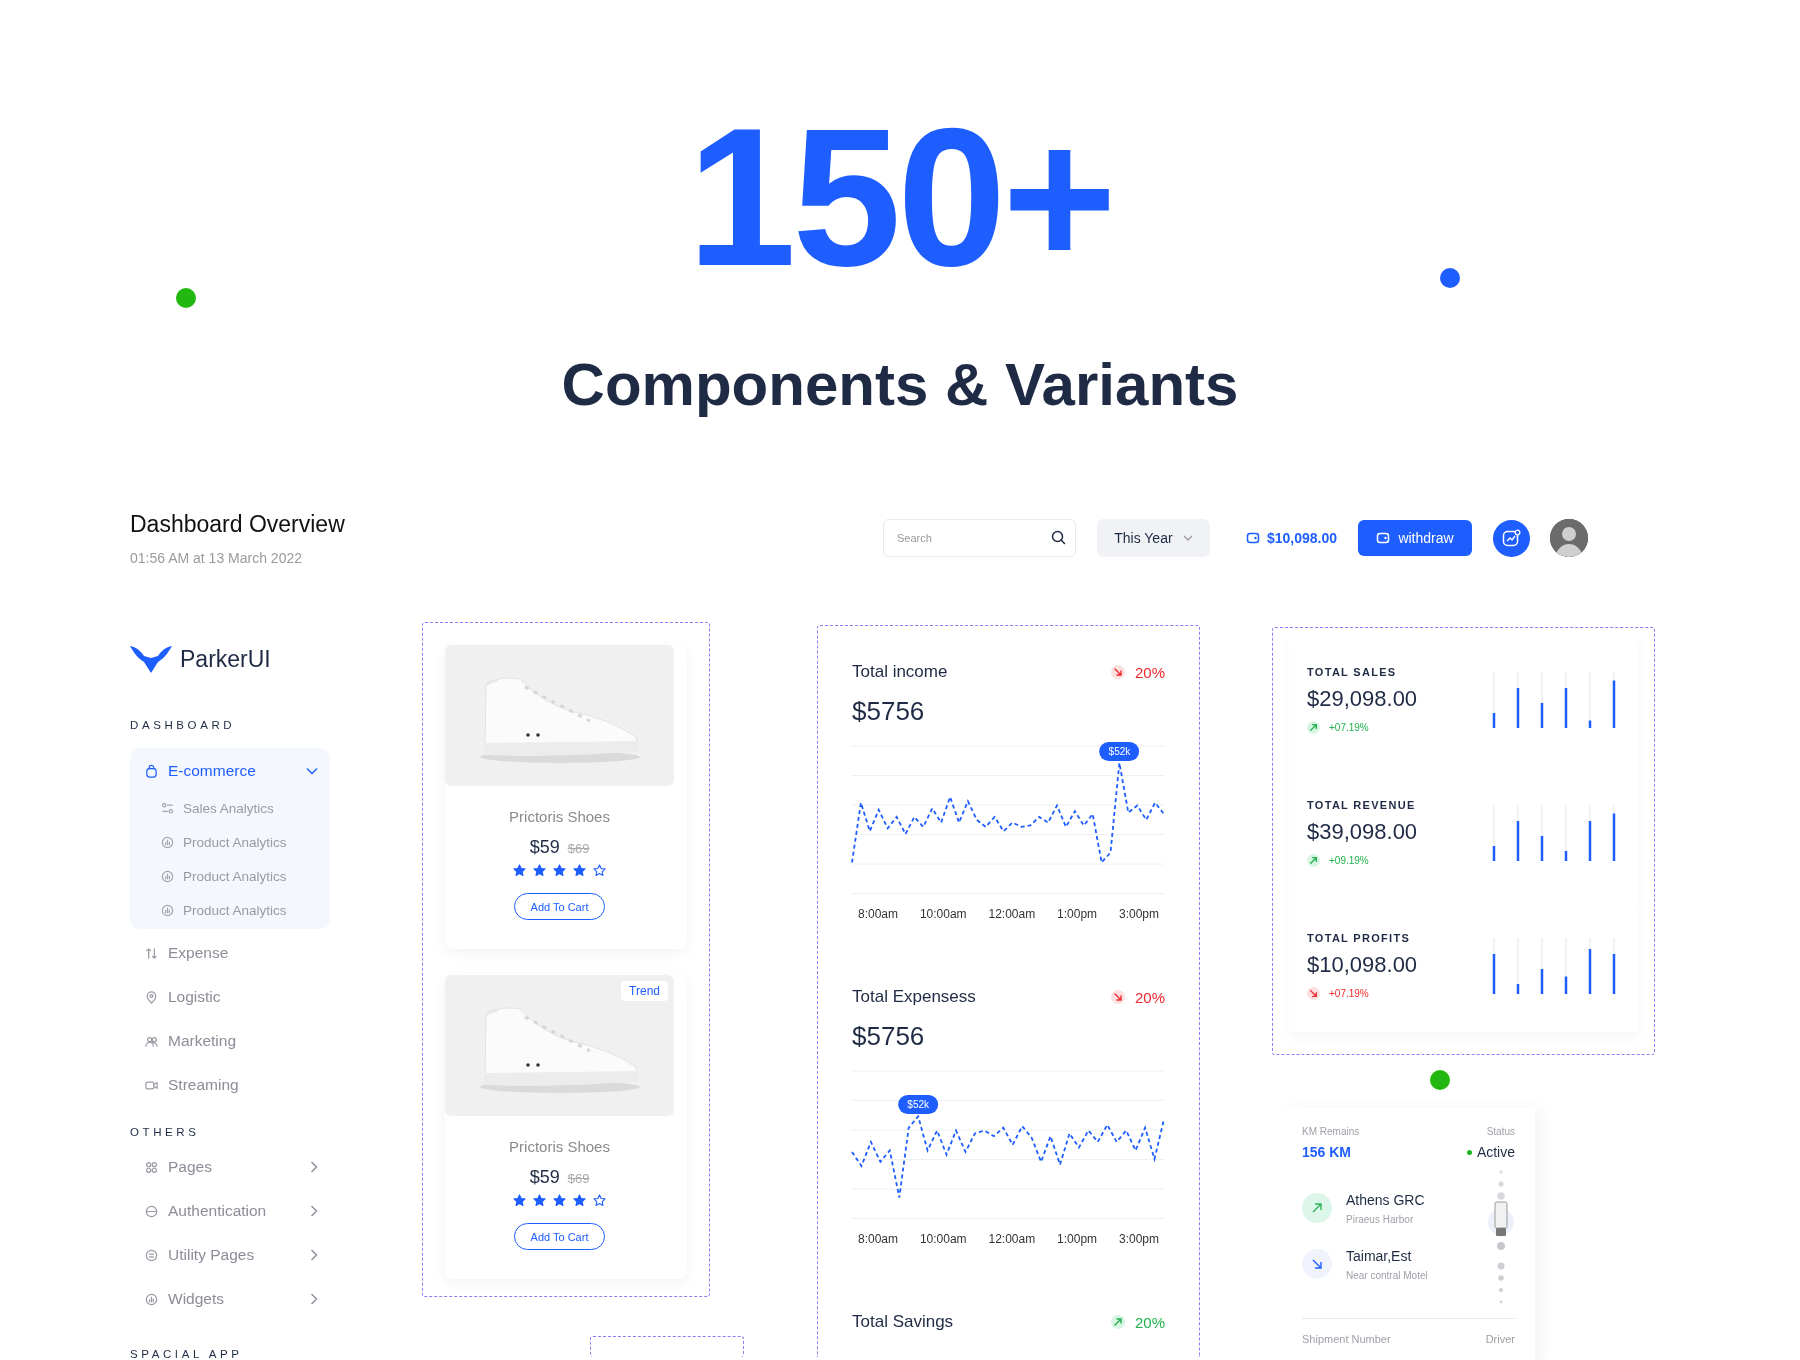  What do you see at coordinates (1187, 538) in the screenshot?
I see `chevron-down-icon` at bounding box center [1187, 538].